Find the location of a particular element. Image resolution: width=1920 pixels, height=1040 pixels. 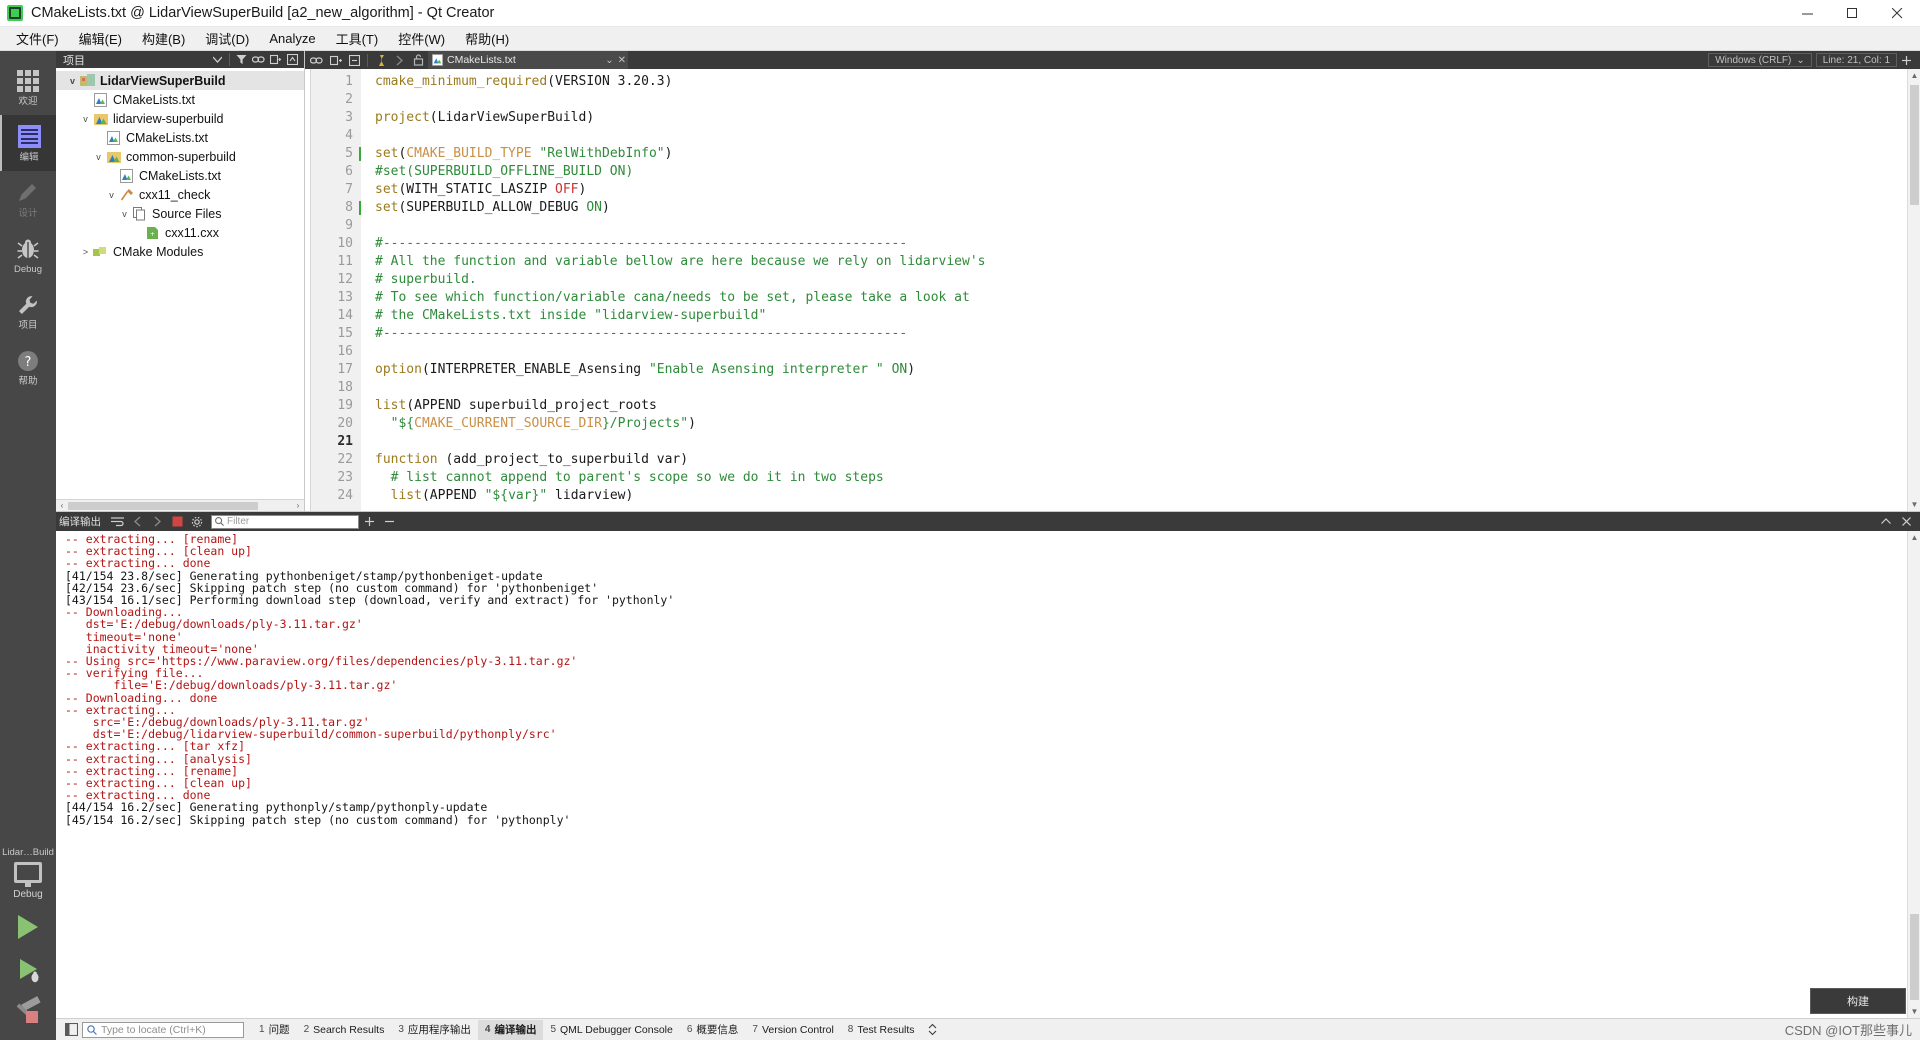

minimize-icon is located at coordinates (1807, 13).